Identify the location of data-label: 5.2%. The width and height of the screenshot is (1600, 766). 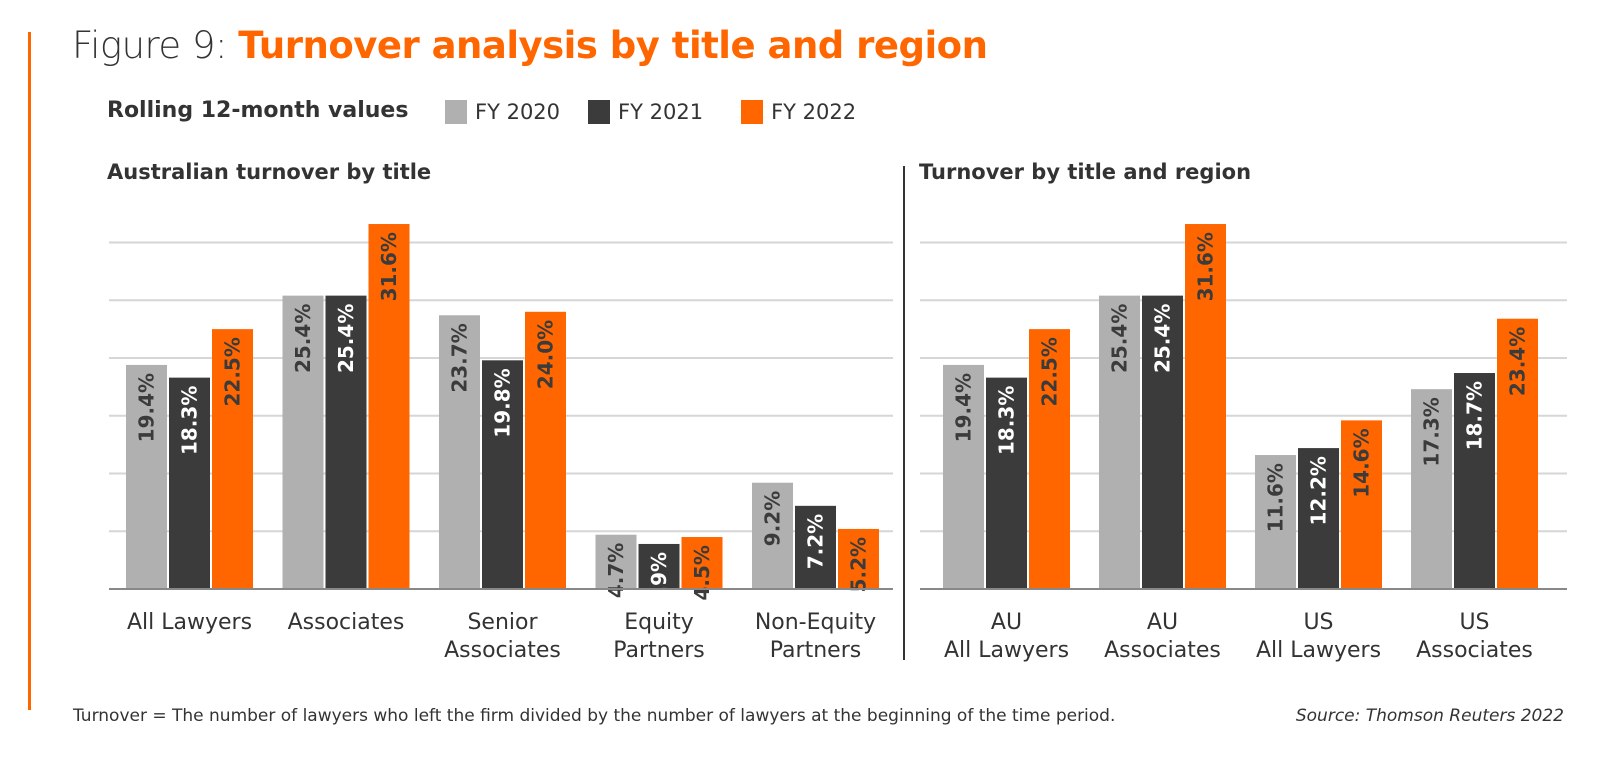
(859, 564).